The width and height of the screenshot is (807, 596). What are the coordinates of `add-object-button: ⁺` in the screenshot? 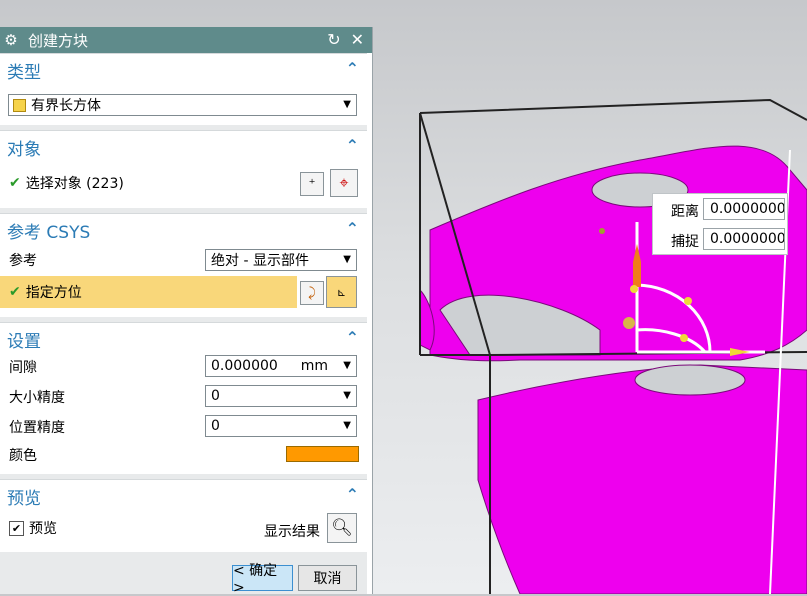 It's located at (312, 184).